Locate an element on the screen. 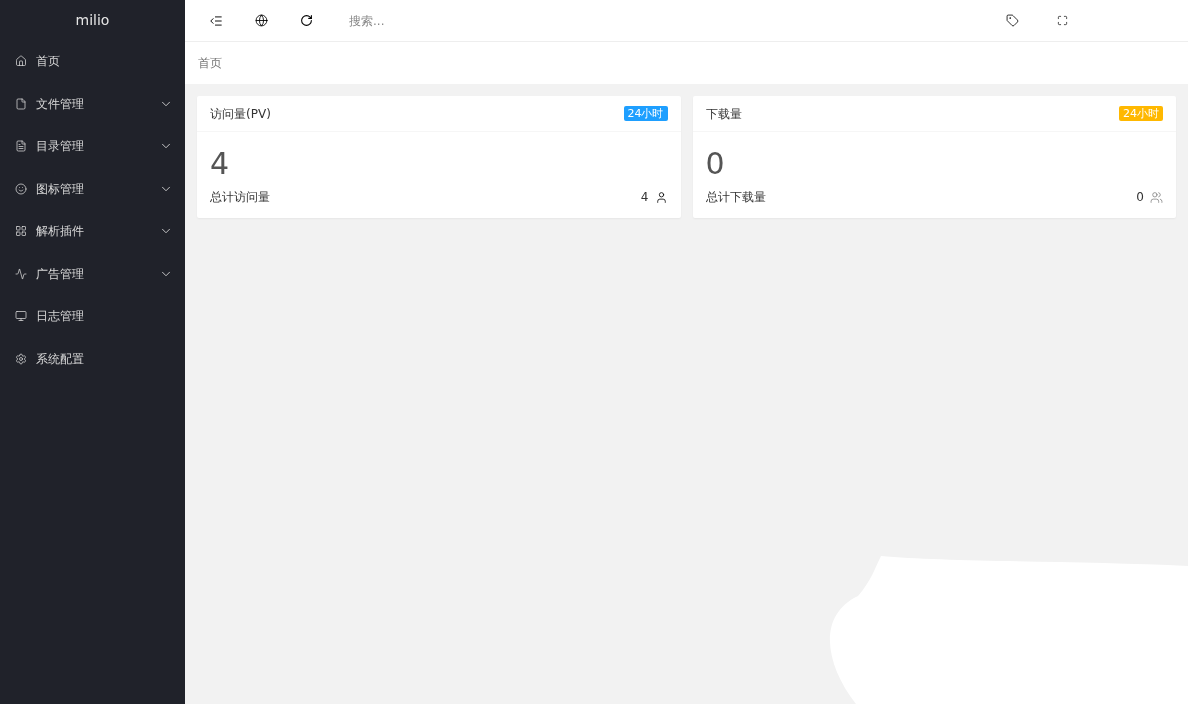 The image size is (1188, 704). fullscreen-button is located at coordinates (1062, 20).